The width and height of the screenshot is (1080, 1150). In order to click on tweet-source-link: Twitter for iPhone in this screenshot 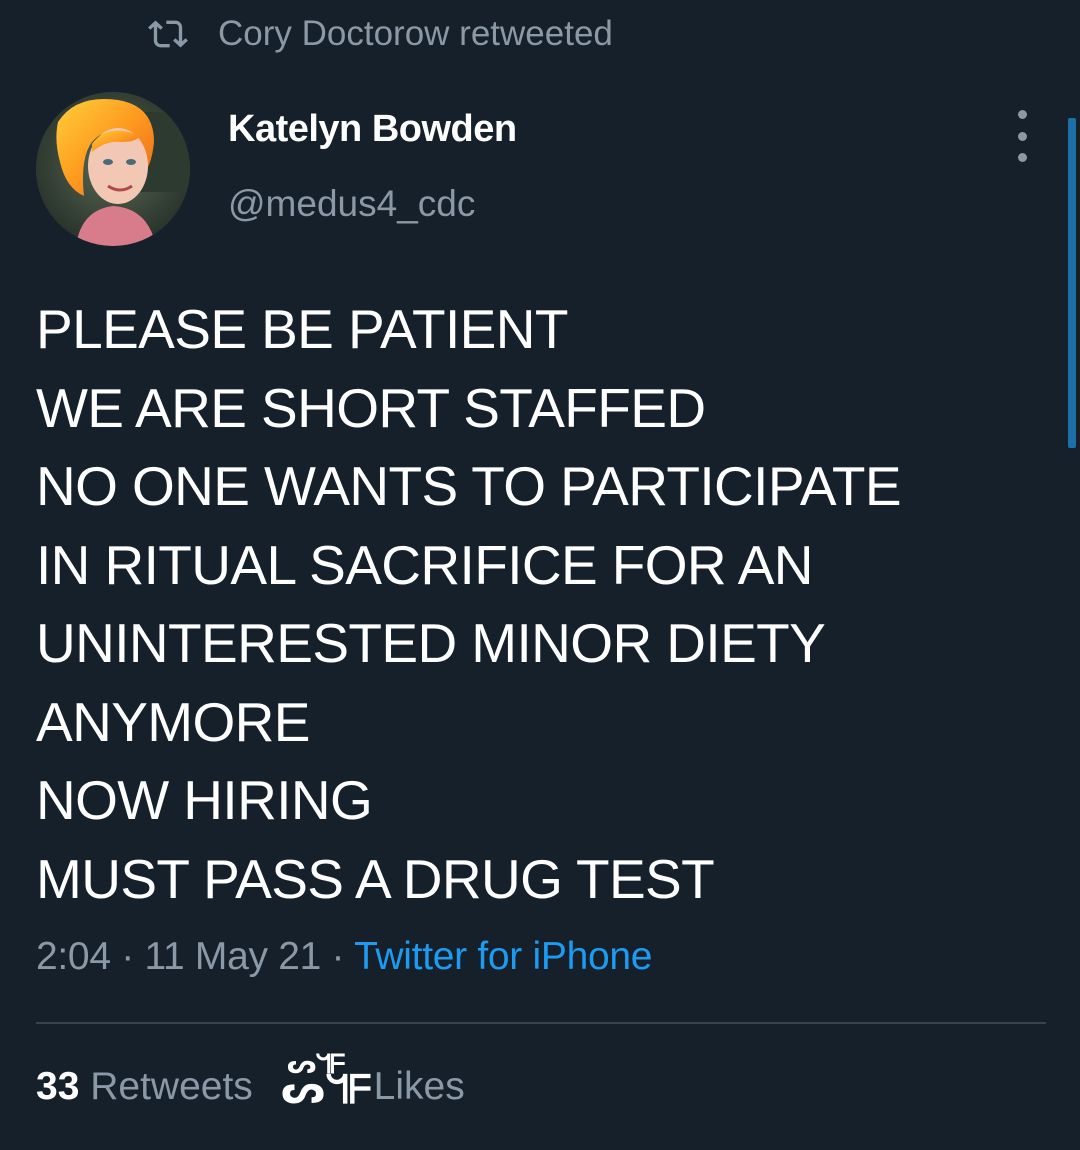, I will do `click(503, 956)`.